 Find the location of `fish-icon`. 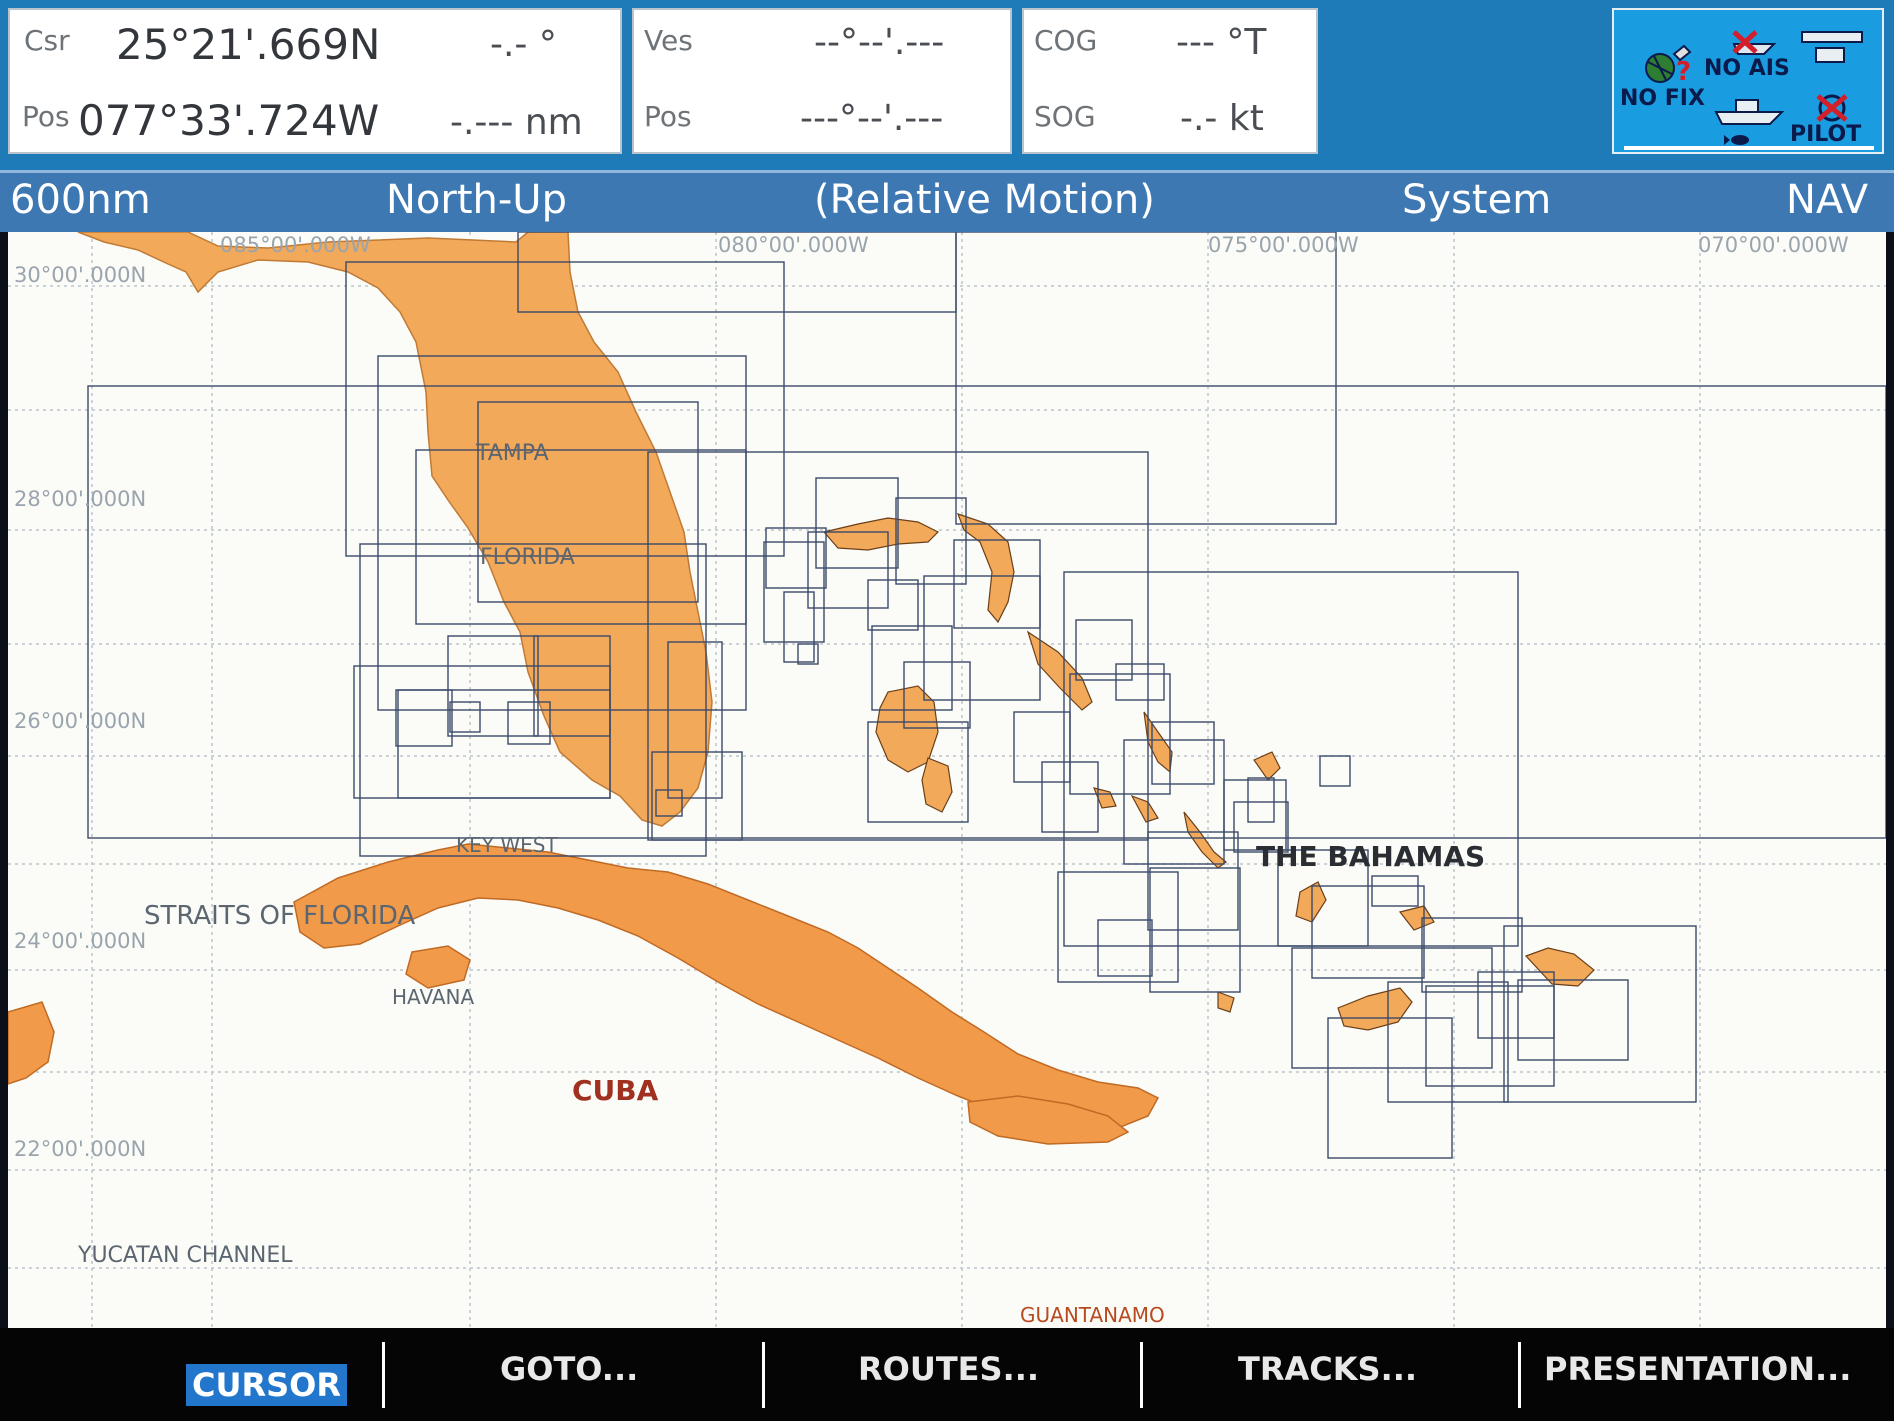

fish-icon is located at coordinates (1736, 140).